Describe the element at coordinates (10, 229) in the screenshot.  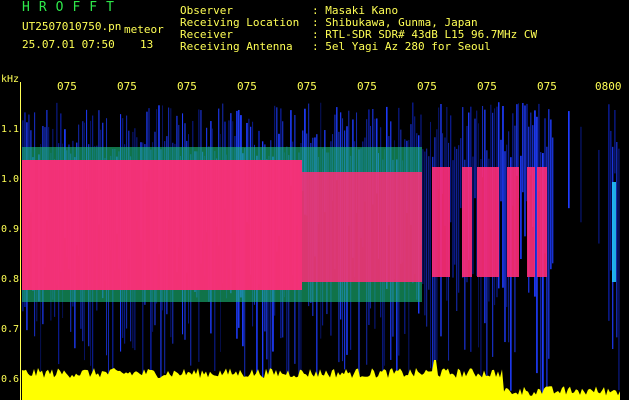
I see `y-tick: 0.9` at that location.